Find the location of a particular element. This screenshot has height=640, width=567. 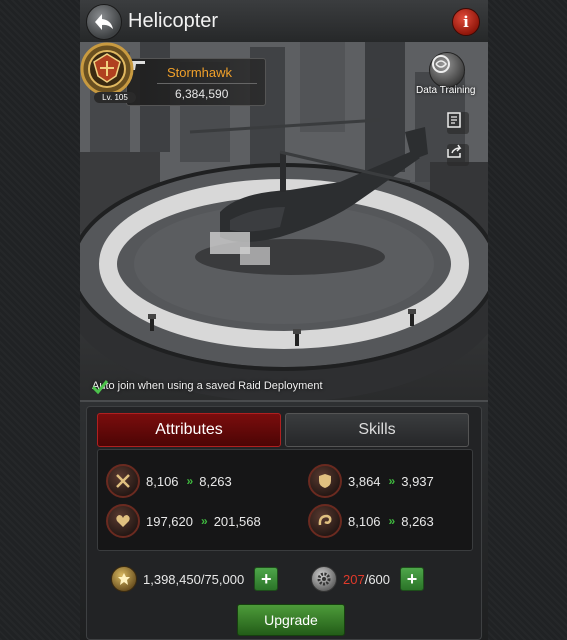

notes-button is located at coordinates (458, 123).